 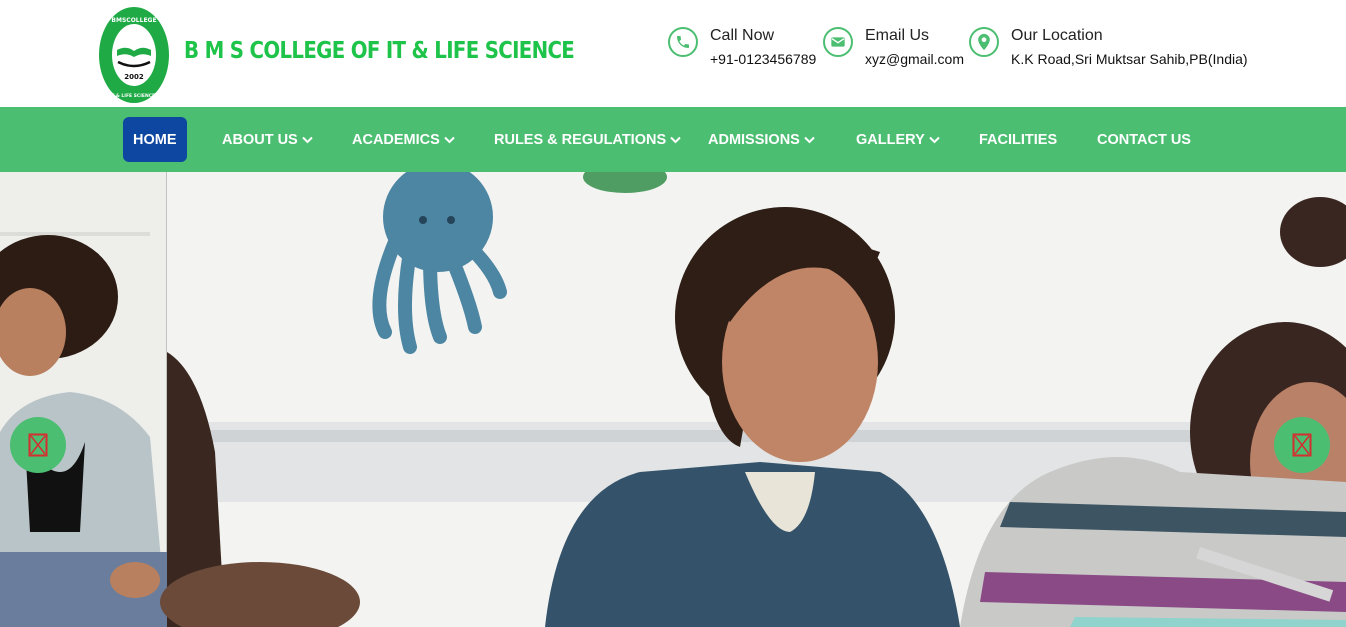 I want to click on nav-rules-regulations: RULES & REGULATIONS, so click(x=587, y=139).